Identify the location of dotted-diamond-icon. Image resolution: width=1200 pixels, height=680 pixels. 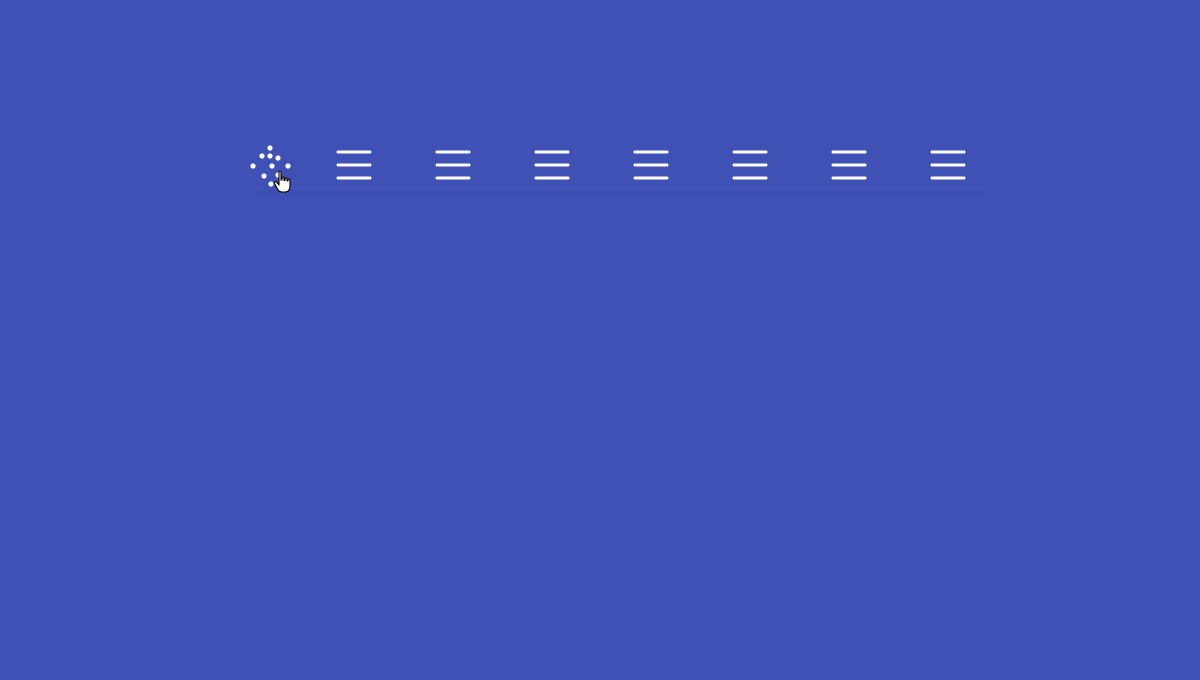
(270, 166).